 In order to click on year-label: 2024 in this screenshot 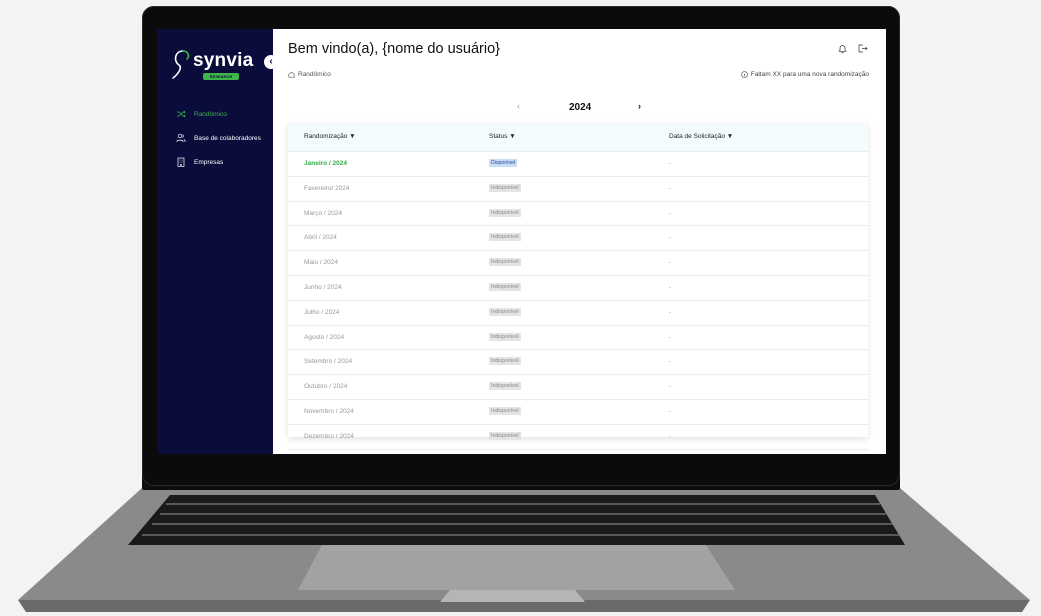, I will do `click(580, 107)`.